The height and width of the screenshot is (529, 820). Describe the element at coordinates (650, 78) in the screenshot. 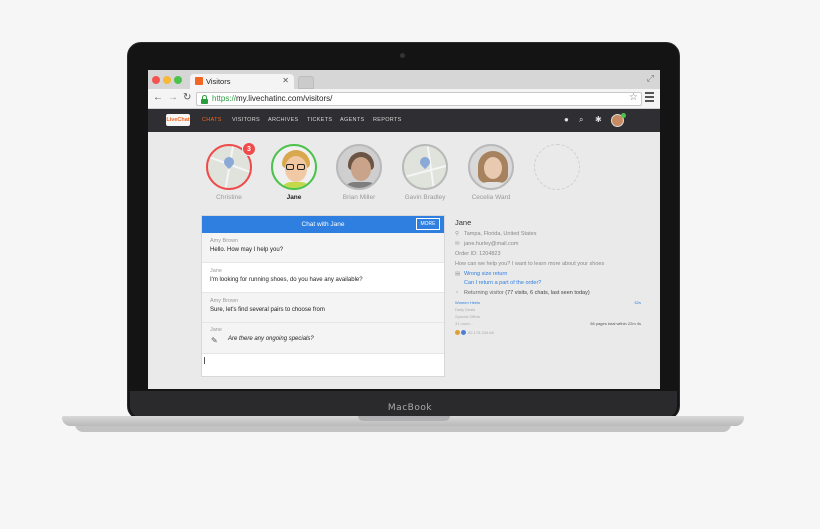

I see `fullscreen-icon: ⤢` at that location.